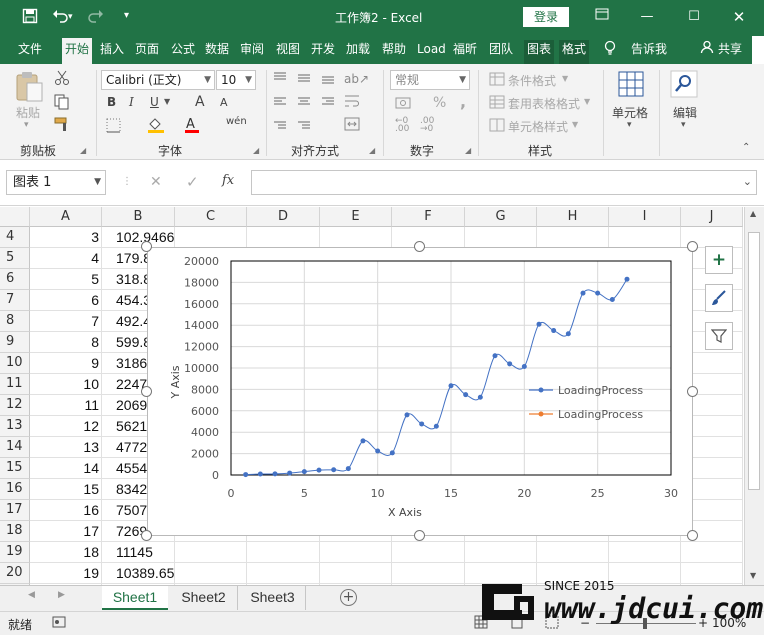 The width and height of the screenshot is (764, 635). Describe the element at coordinates (694, 17) in the screenshot. I see `maximize-icon: ☐` at that location.